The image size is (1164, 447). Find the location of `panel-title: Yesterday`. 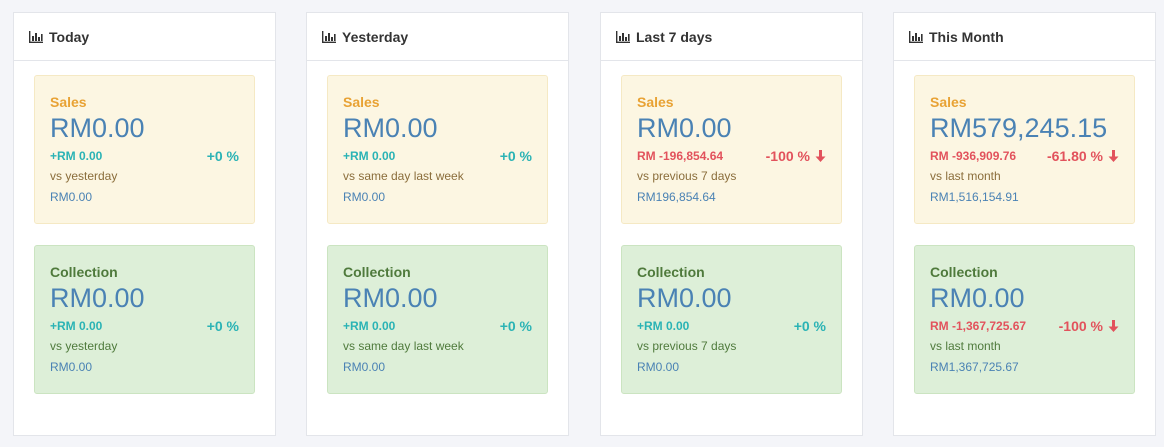

panel-title: Yesterday is located at coordinates (375, 36).